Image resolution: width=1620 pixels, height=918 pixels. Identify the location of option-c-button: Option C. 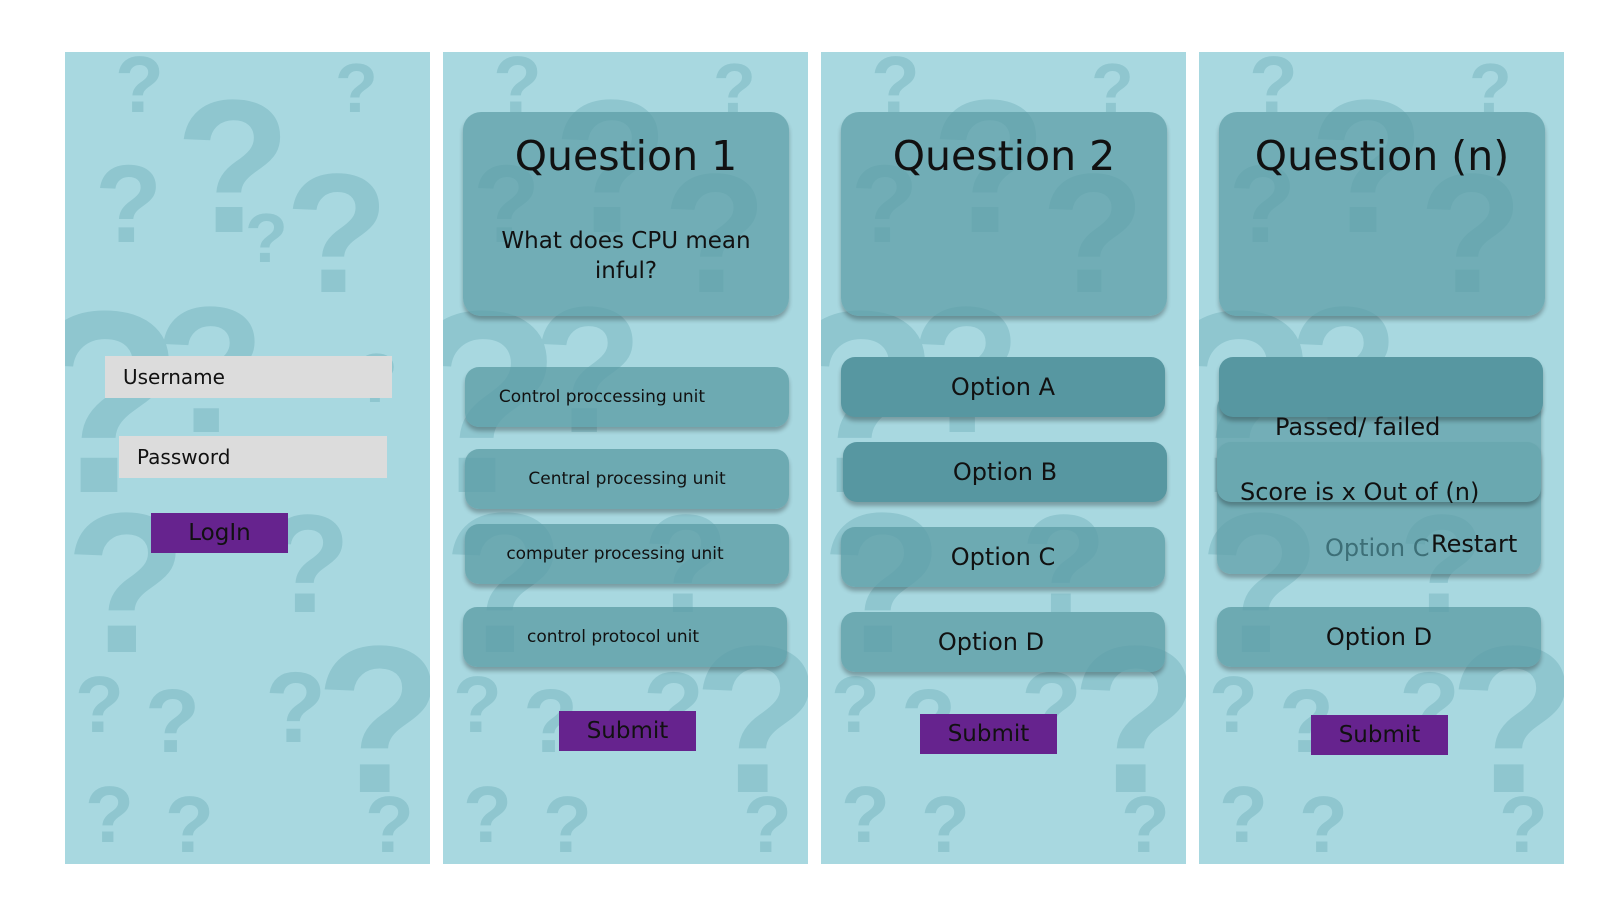
(1003, 557).